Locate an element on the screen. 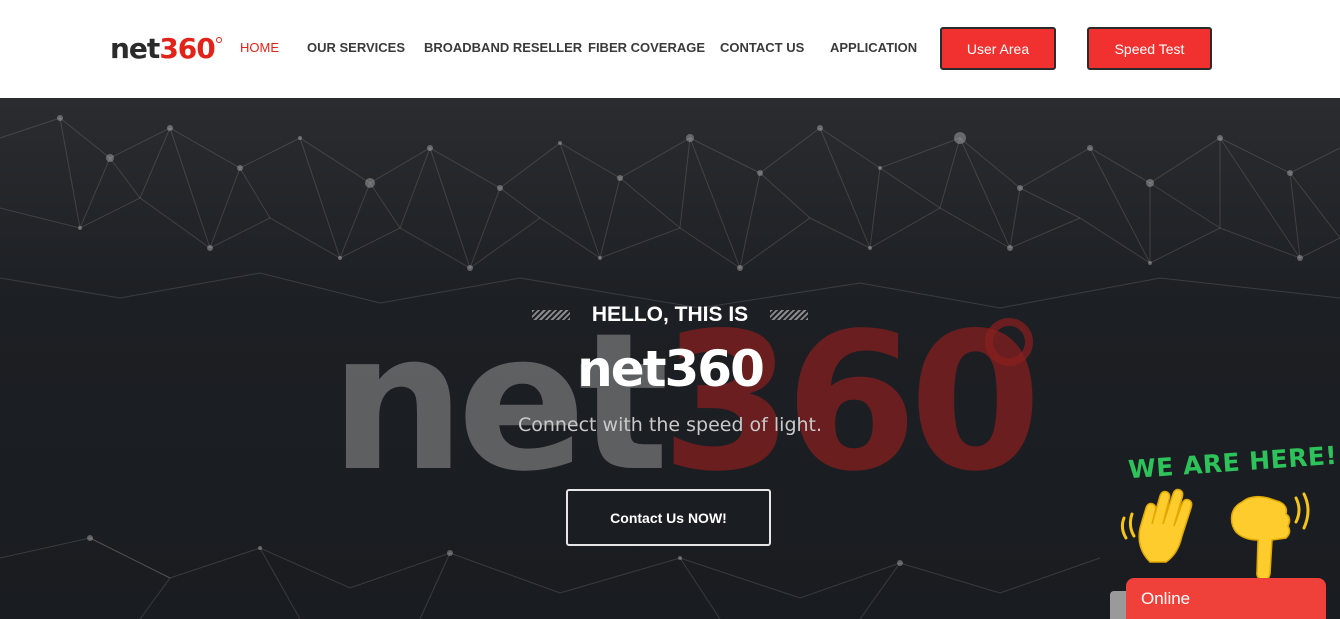 The image size is (1340, 619). hero-intro: HELLO, THIS IS is located at coordinates (670, 314).